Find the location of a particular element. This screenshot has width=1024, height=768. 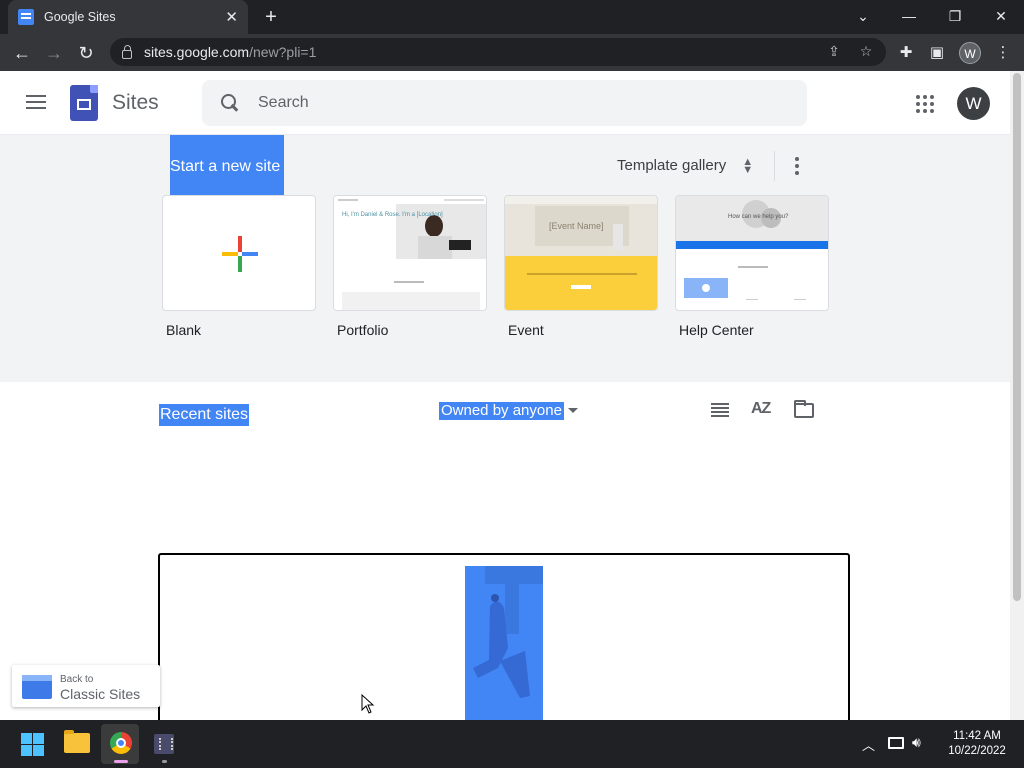

tab-title: Google Sites is located at coordinates (80, 17).